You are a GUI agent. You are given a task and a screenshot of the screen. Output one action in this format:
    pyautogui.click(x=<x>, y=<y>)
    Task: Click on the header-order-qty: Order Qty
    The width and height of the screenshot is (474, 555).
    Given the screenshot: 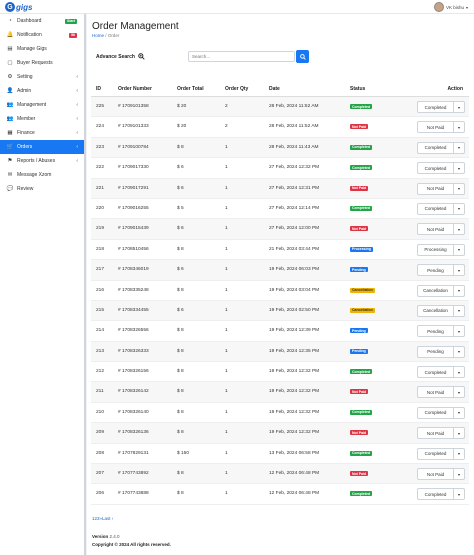 What is the action you would take?
    pyautogui.click(x=236, y=89)
    